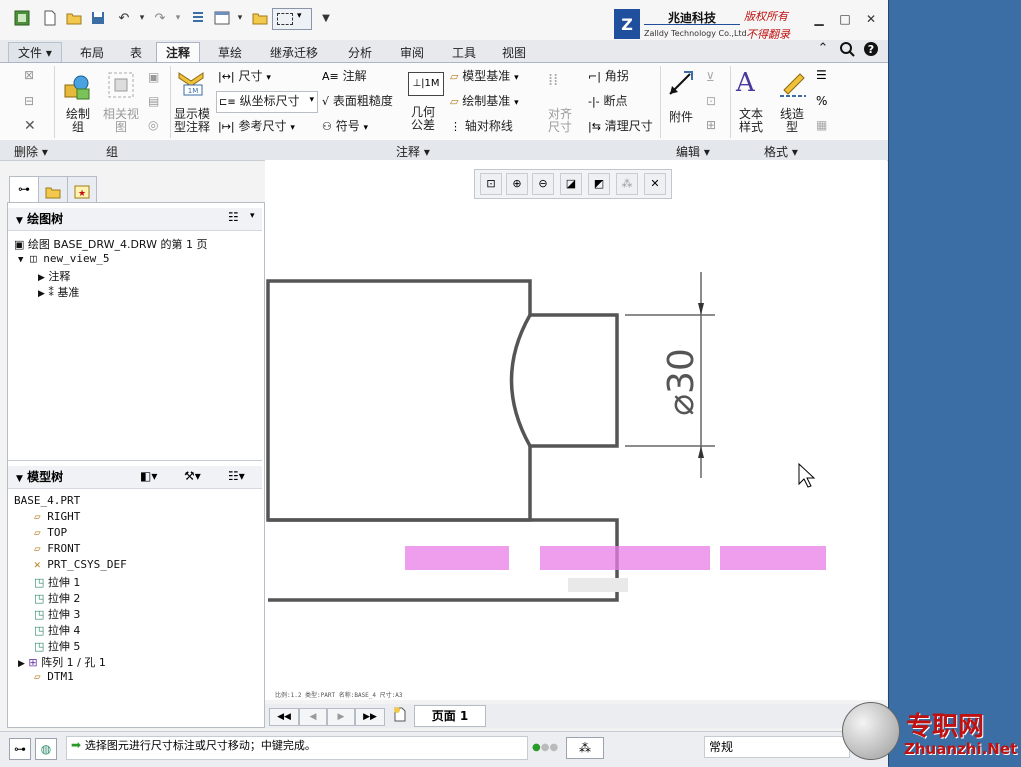  What do you see at coordinates (793, 84) in the screenshot?
I see `line-style-icon` at bounding box center [793, 84].